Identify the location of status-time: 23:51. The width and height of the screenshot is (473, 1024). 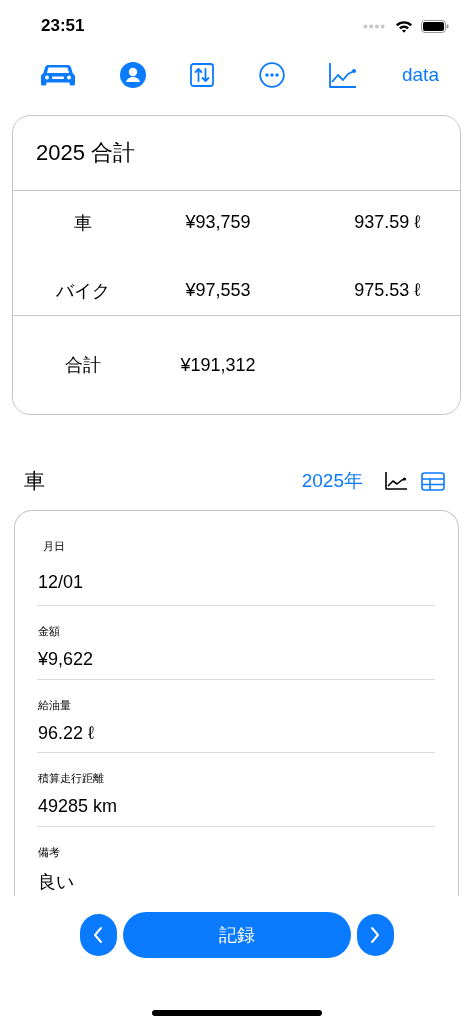
(63, 26).